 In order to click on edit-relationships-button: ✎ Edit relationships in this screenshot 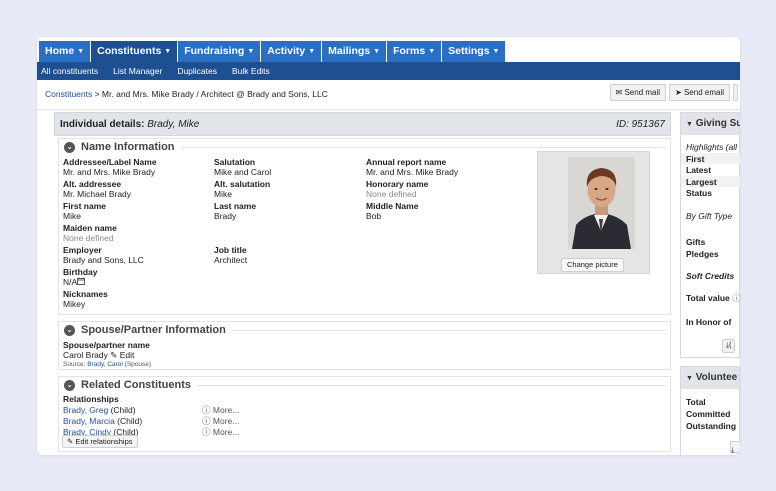, I will do `click(100, 441)`.